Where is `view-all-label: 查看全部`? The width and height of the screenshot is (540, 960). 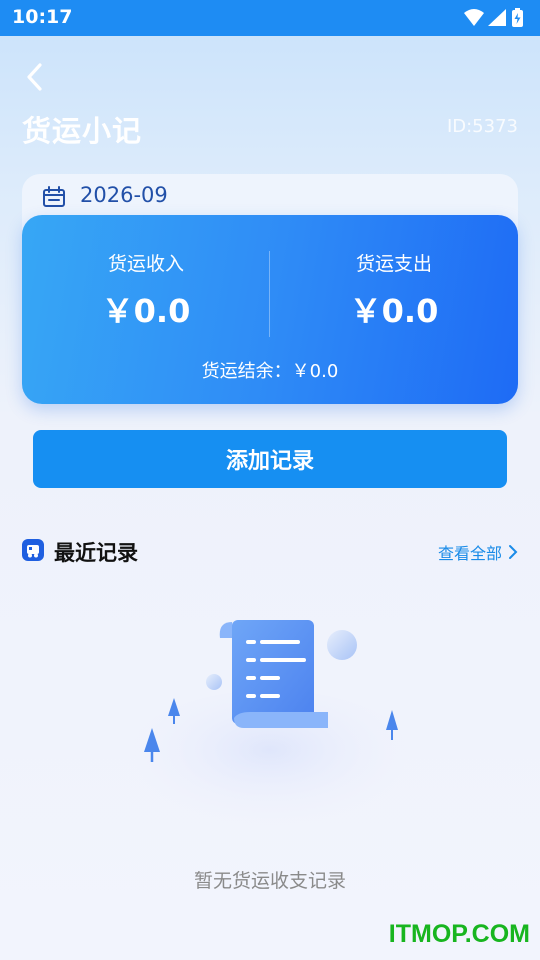 view-all-label: 查看全部 is located at coordinates (469, 553).